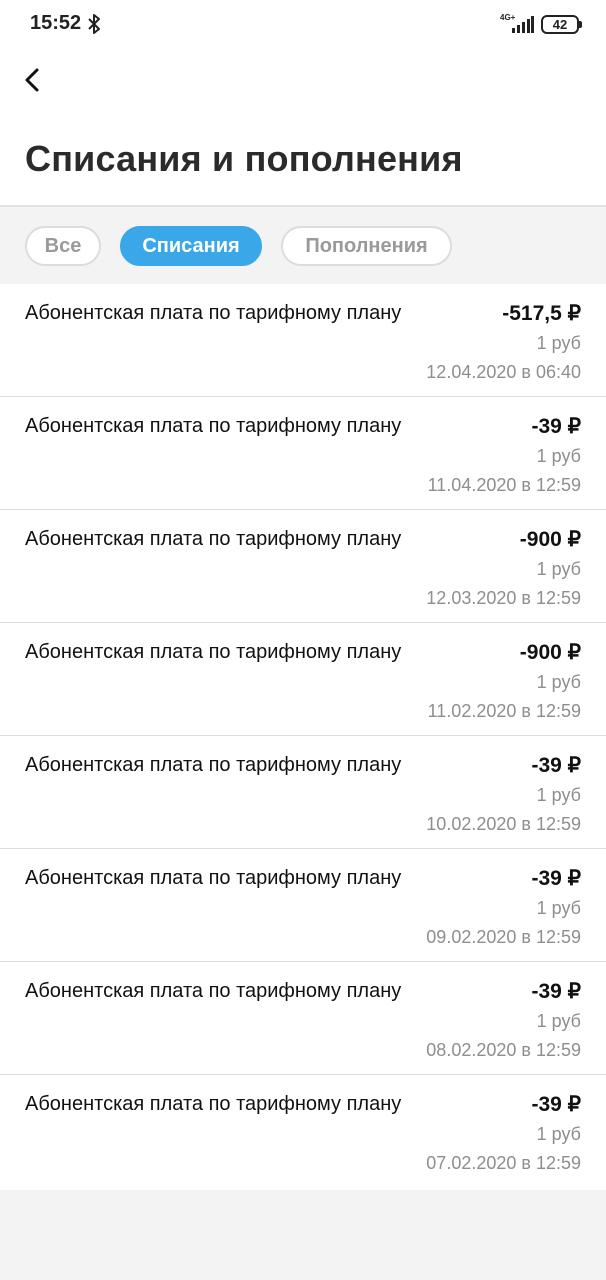 This screenshot has width=606, height=1280. Describe the element at coordinates (303, 25) in the screenshot. I see `status-bar: 15:52 4G+ 42` at that location.